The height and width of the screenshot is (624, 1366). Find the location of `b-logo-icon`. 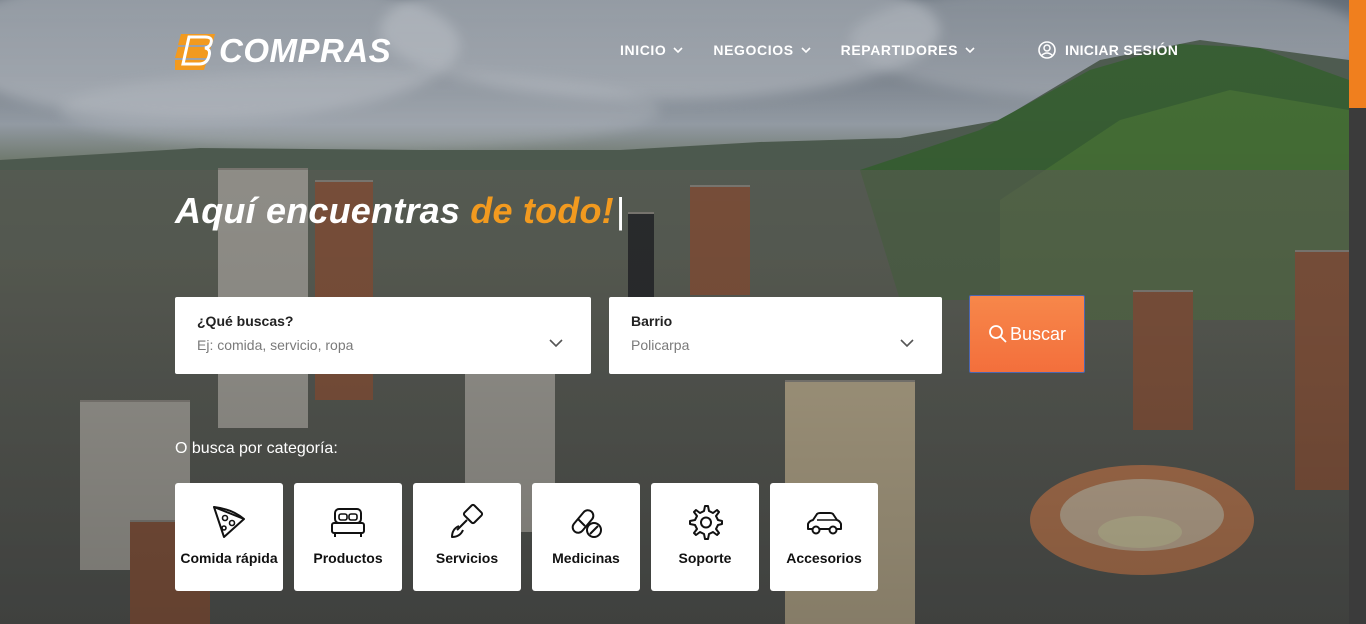

b-logo-icon is located at coordinates (197, 51).